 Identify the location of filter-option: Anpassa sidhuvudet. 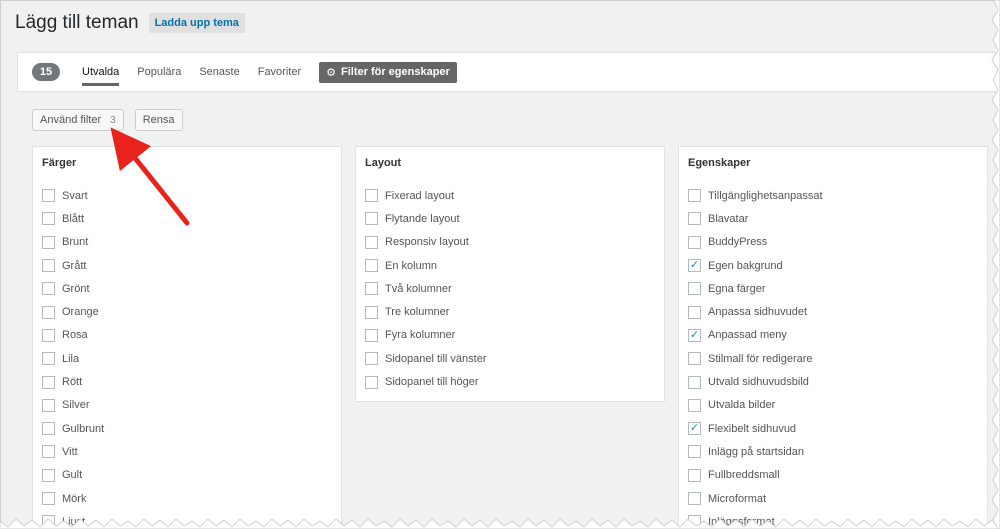
(833, 311).